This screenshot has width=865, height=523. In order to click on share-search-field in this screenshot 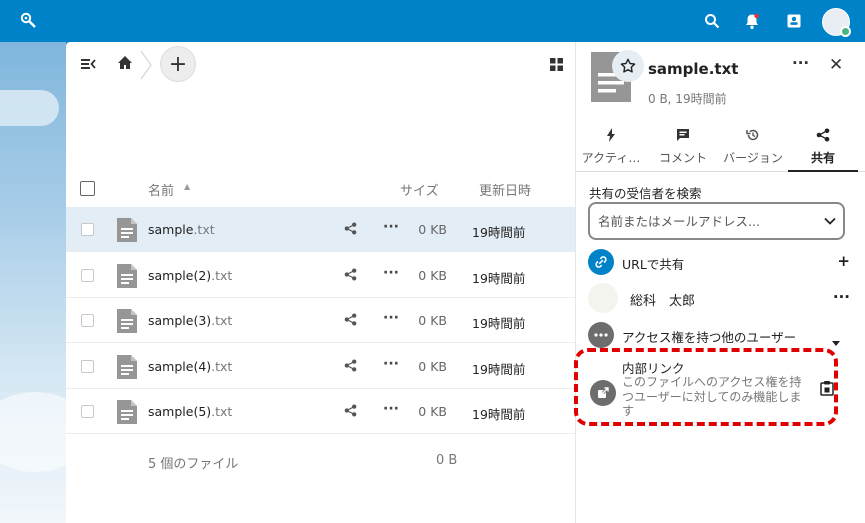, I will do `click(716, 221)`.